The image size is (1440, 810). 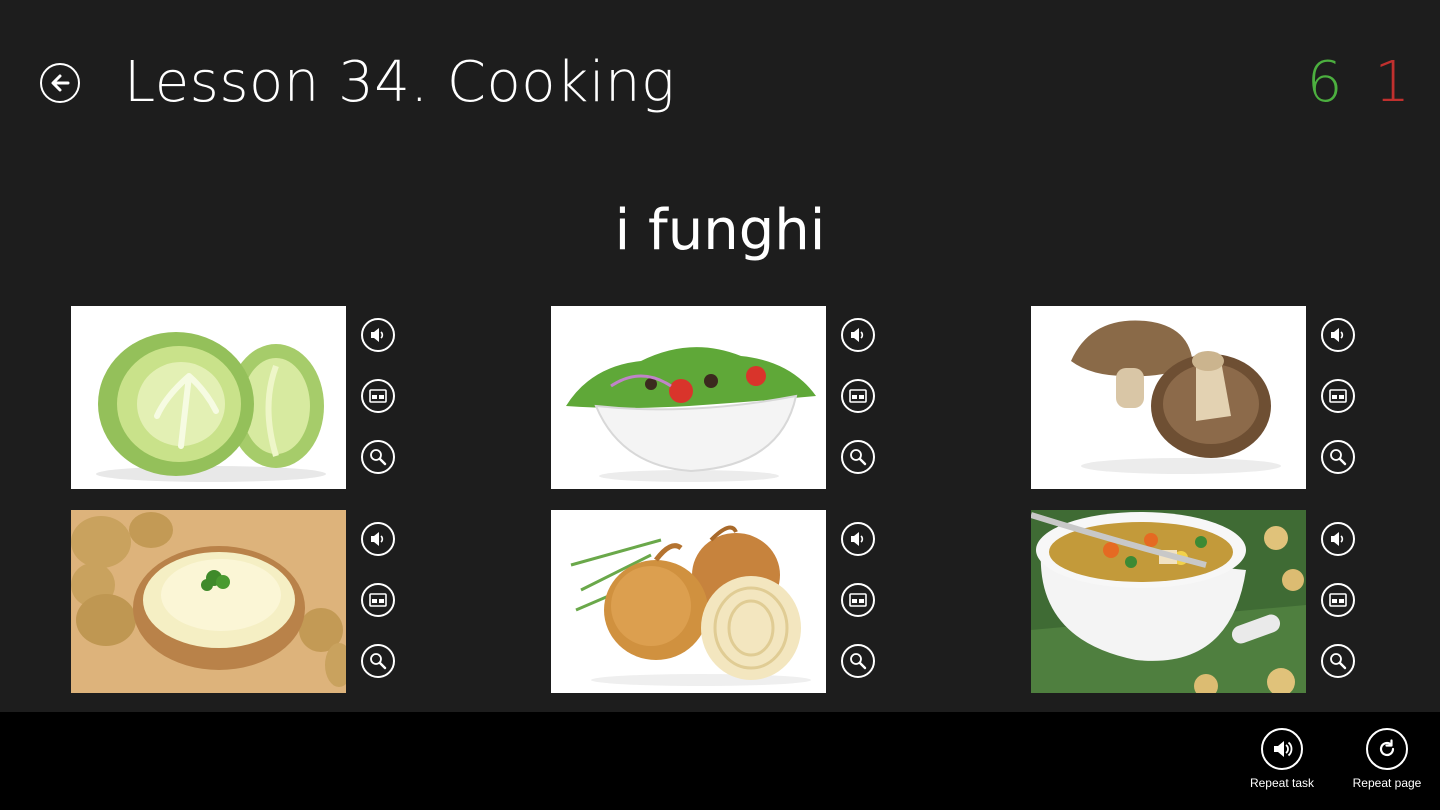 I want to click on repeat-page-circle, so click(x=1387, y=749).